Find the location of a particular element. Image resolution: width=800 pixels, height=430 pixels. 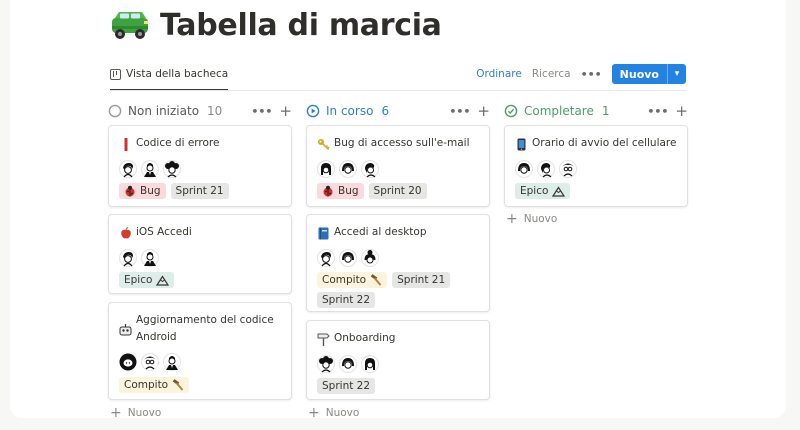

search-button: Ricerca is located at coordinates (551, 74).